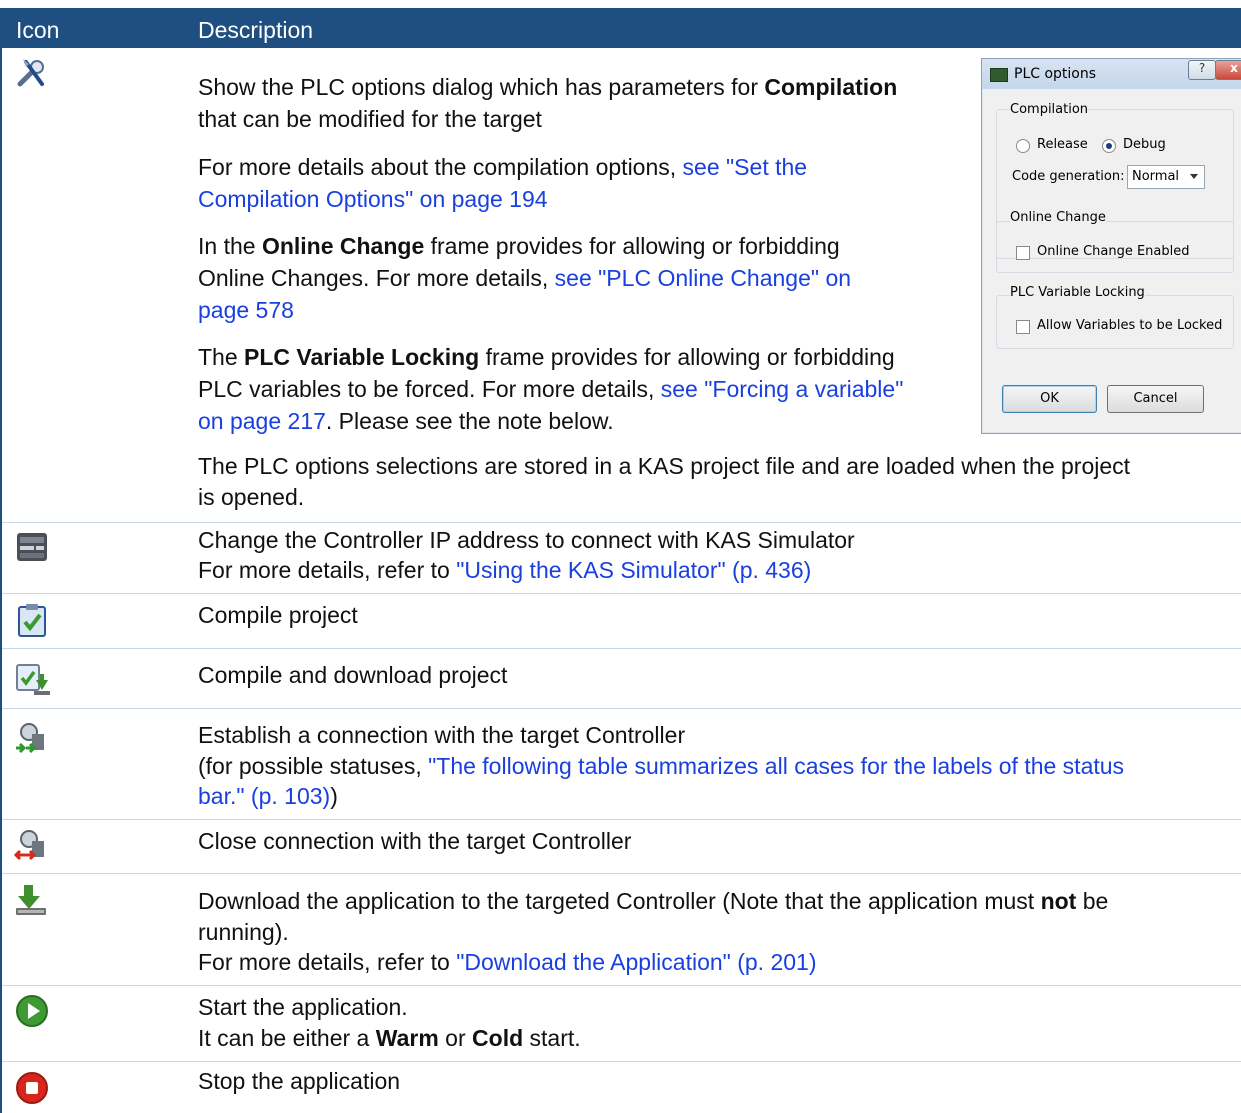  What do you see at coordinates (256, 30) in the screenshot?
I see `description-column-header: Description` at bounding box center [256, 30].